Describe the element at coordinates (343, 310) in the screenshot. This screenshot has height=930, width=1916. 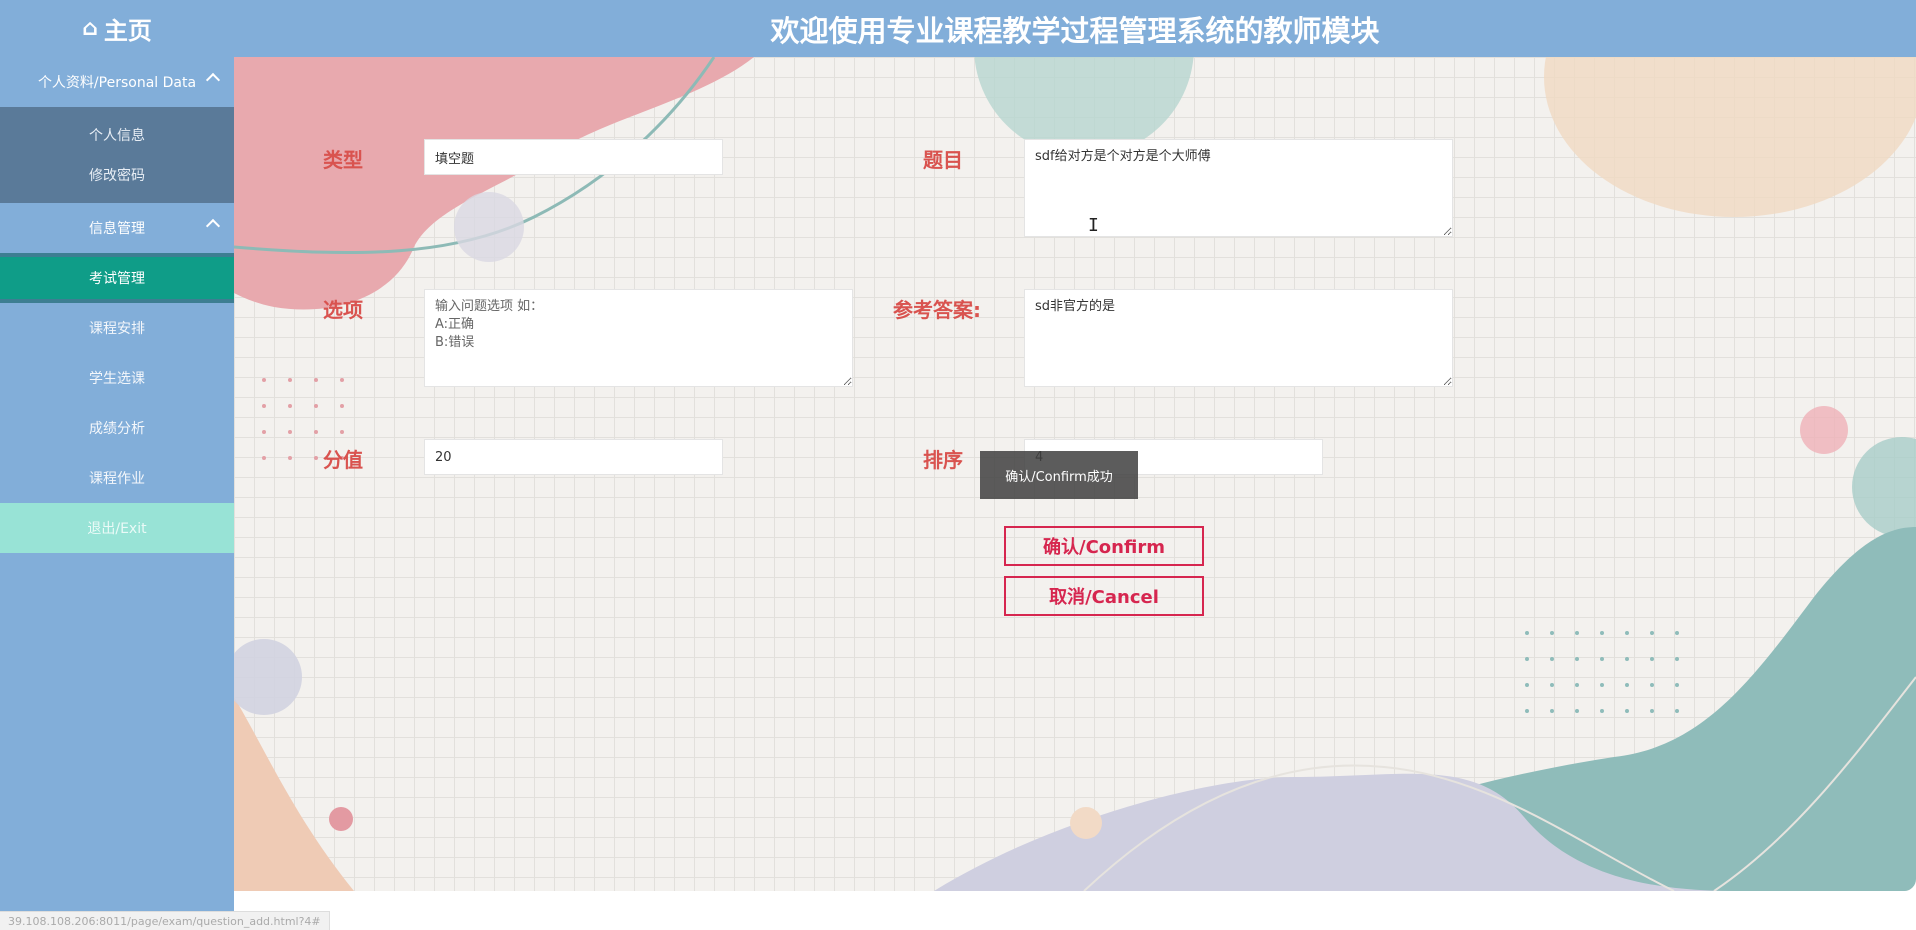
I see `options-label: 选项` at that location.